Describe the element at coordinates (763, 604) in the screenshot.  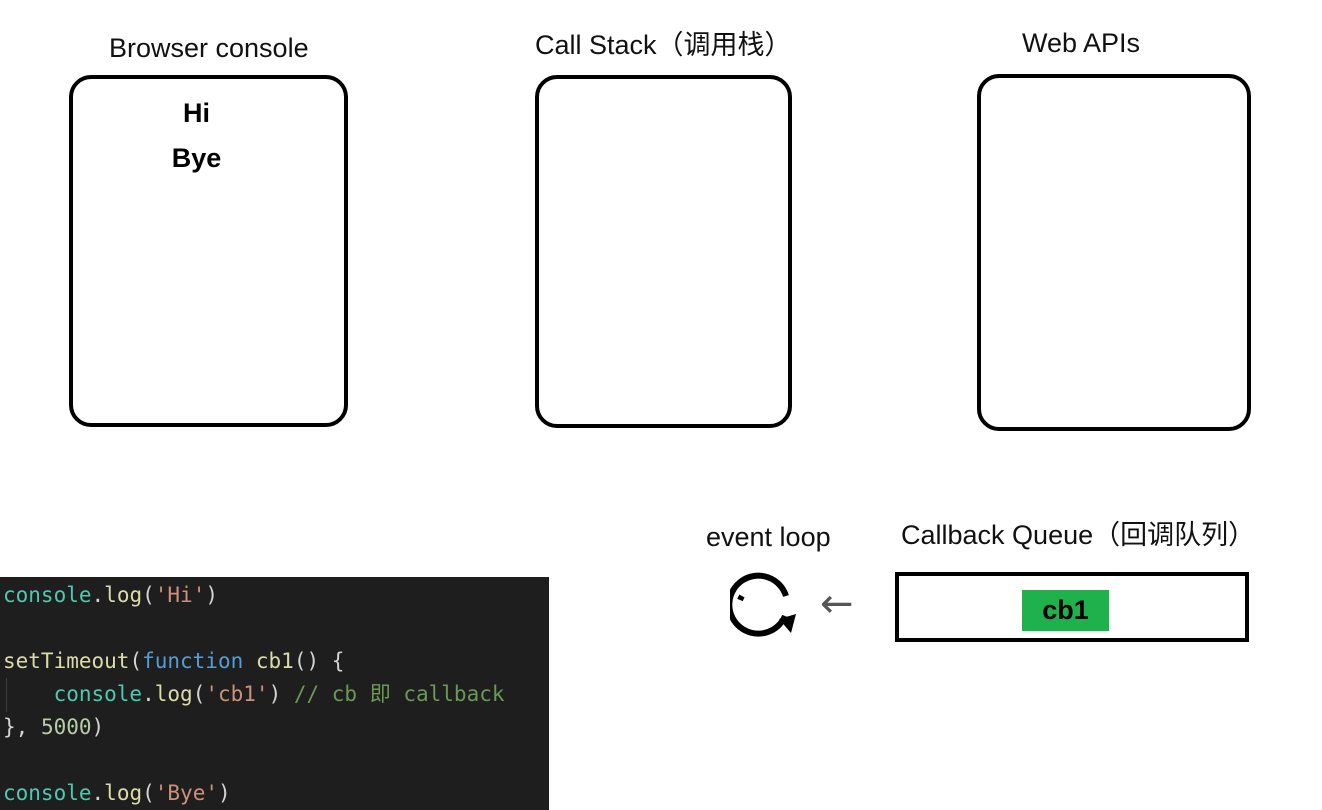
I see `refresh-loop-icon` at that location.